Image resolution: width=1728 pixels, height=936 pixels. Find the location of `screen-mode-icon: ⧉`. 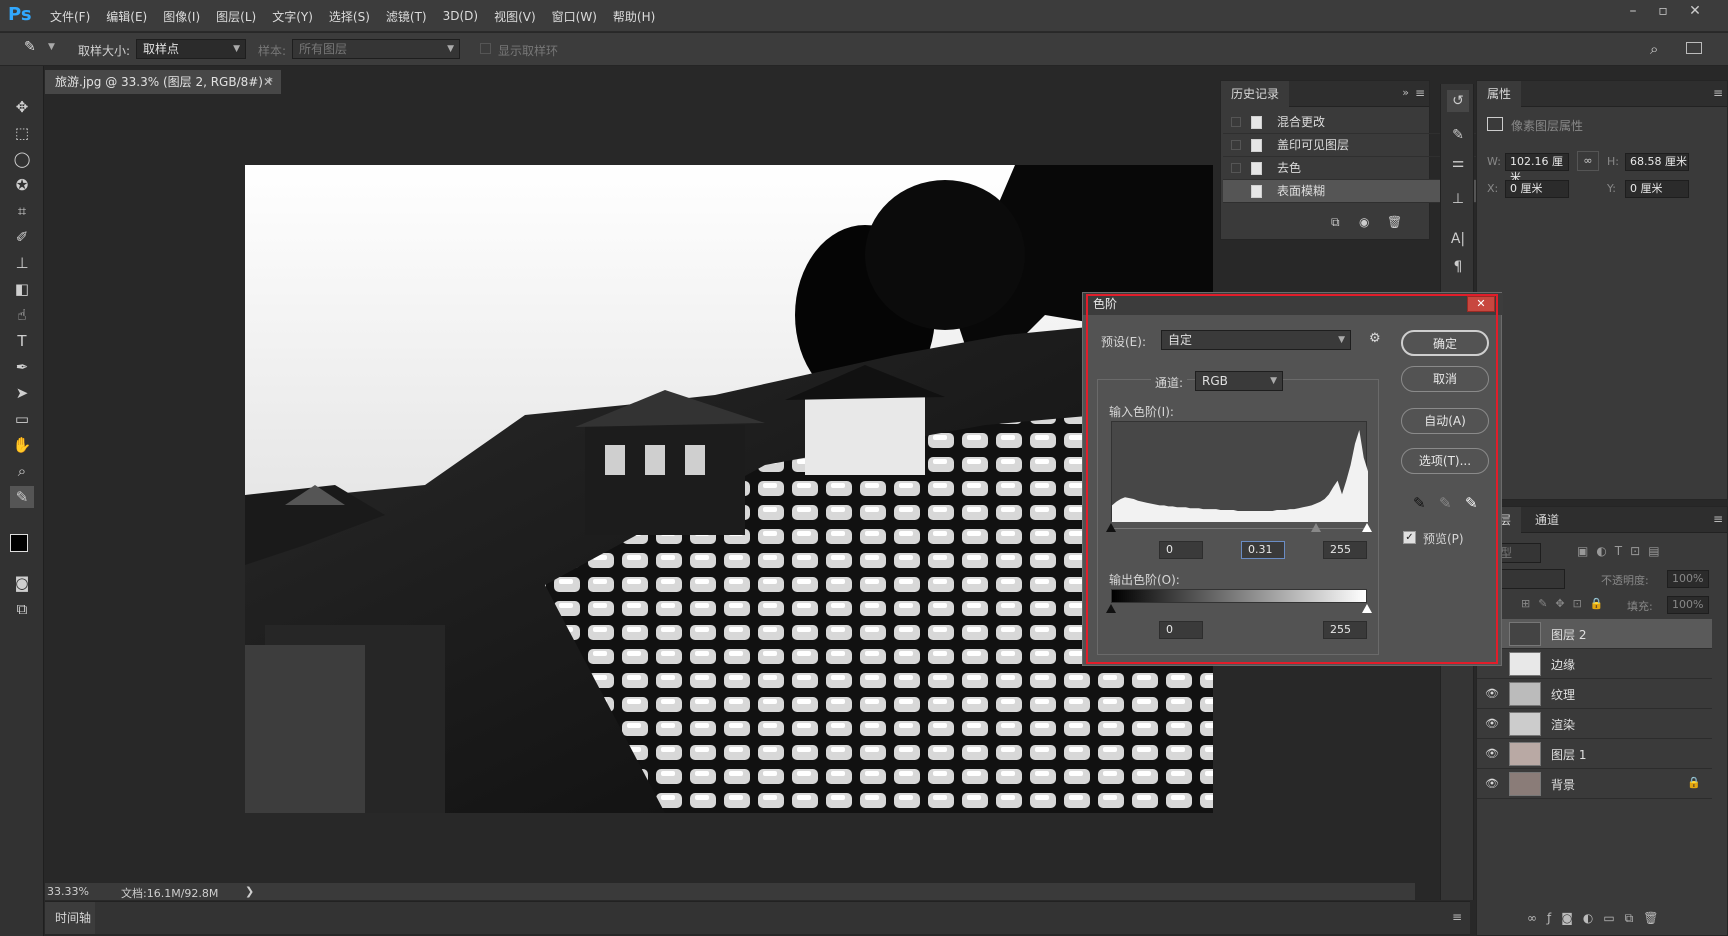

screen-mode-icon: ⧉ is located at coordinates (22, 609).